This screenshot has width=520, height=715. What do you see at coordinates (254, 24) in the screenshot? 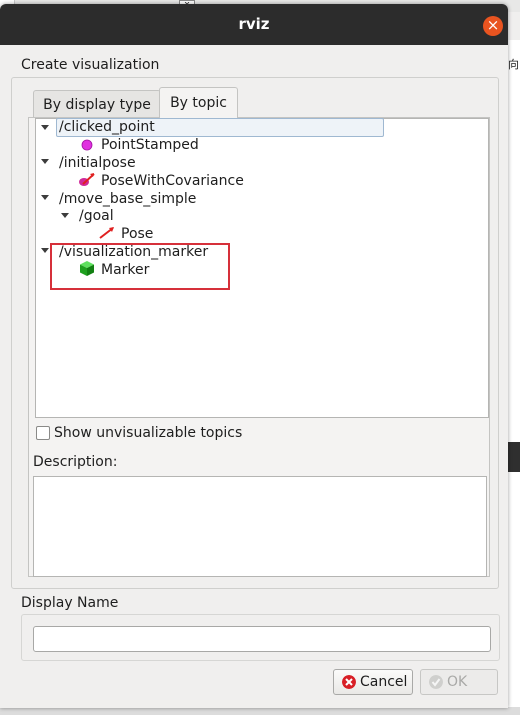
I see `dialog-title: rviz` at bounding box center [254, 24].